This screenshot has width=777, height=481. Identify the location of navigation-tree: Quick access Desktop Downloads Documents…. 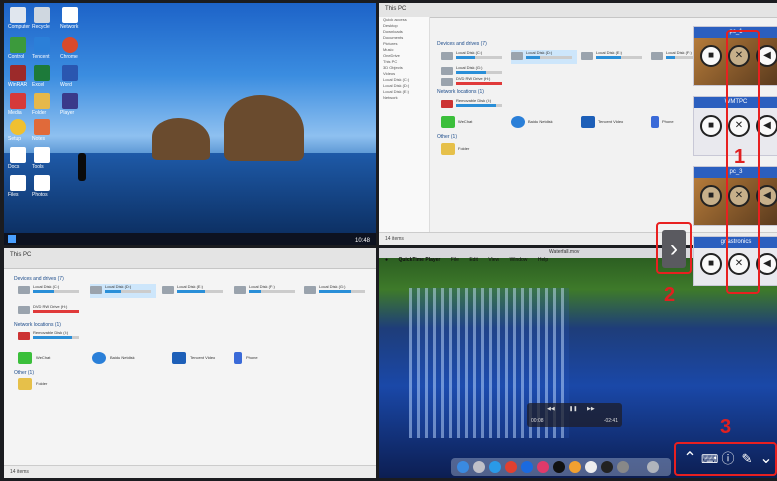
(404, 125).